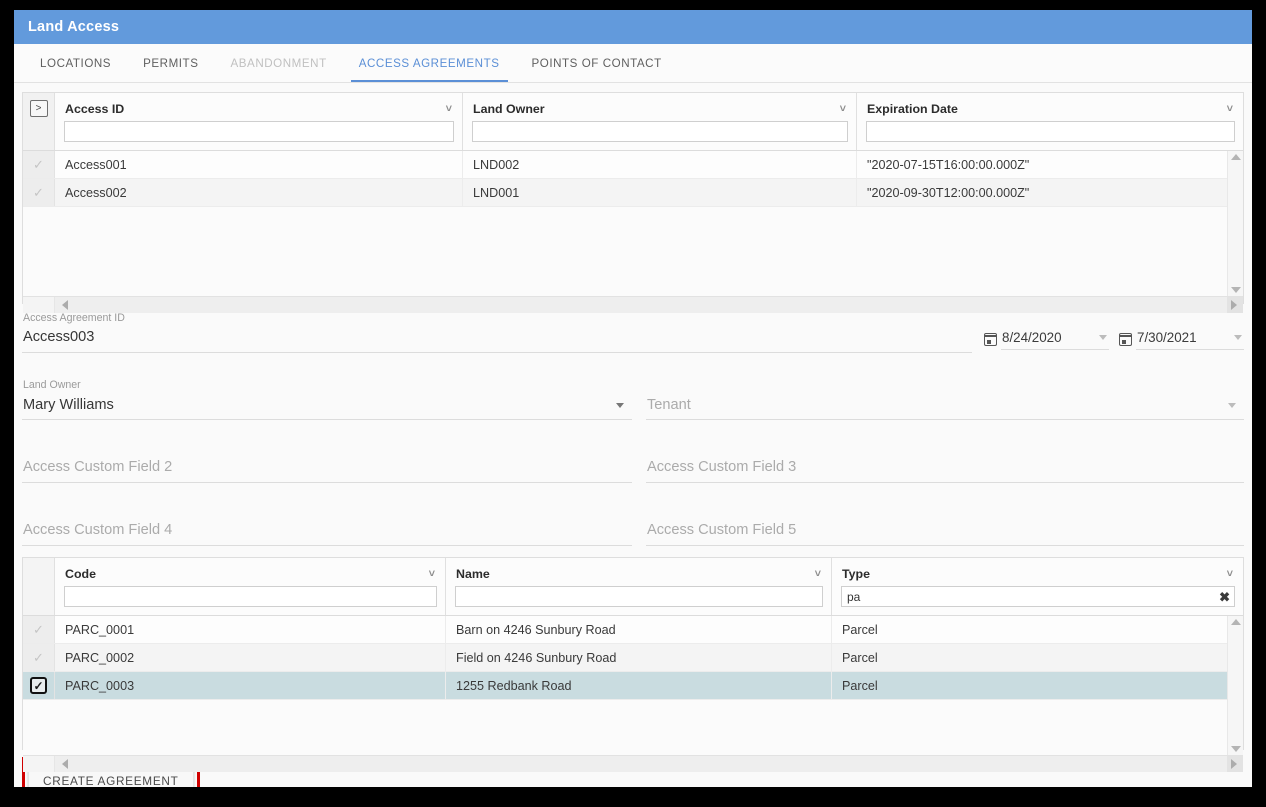 The height and width of the screenshot is (807, 1266). Describe the element at coordinates (250, 572) in the screenshot. I see `column-code-title: Code ˅` at that location.